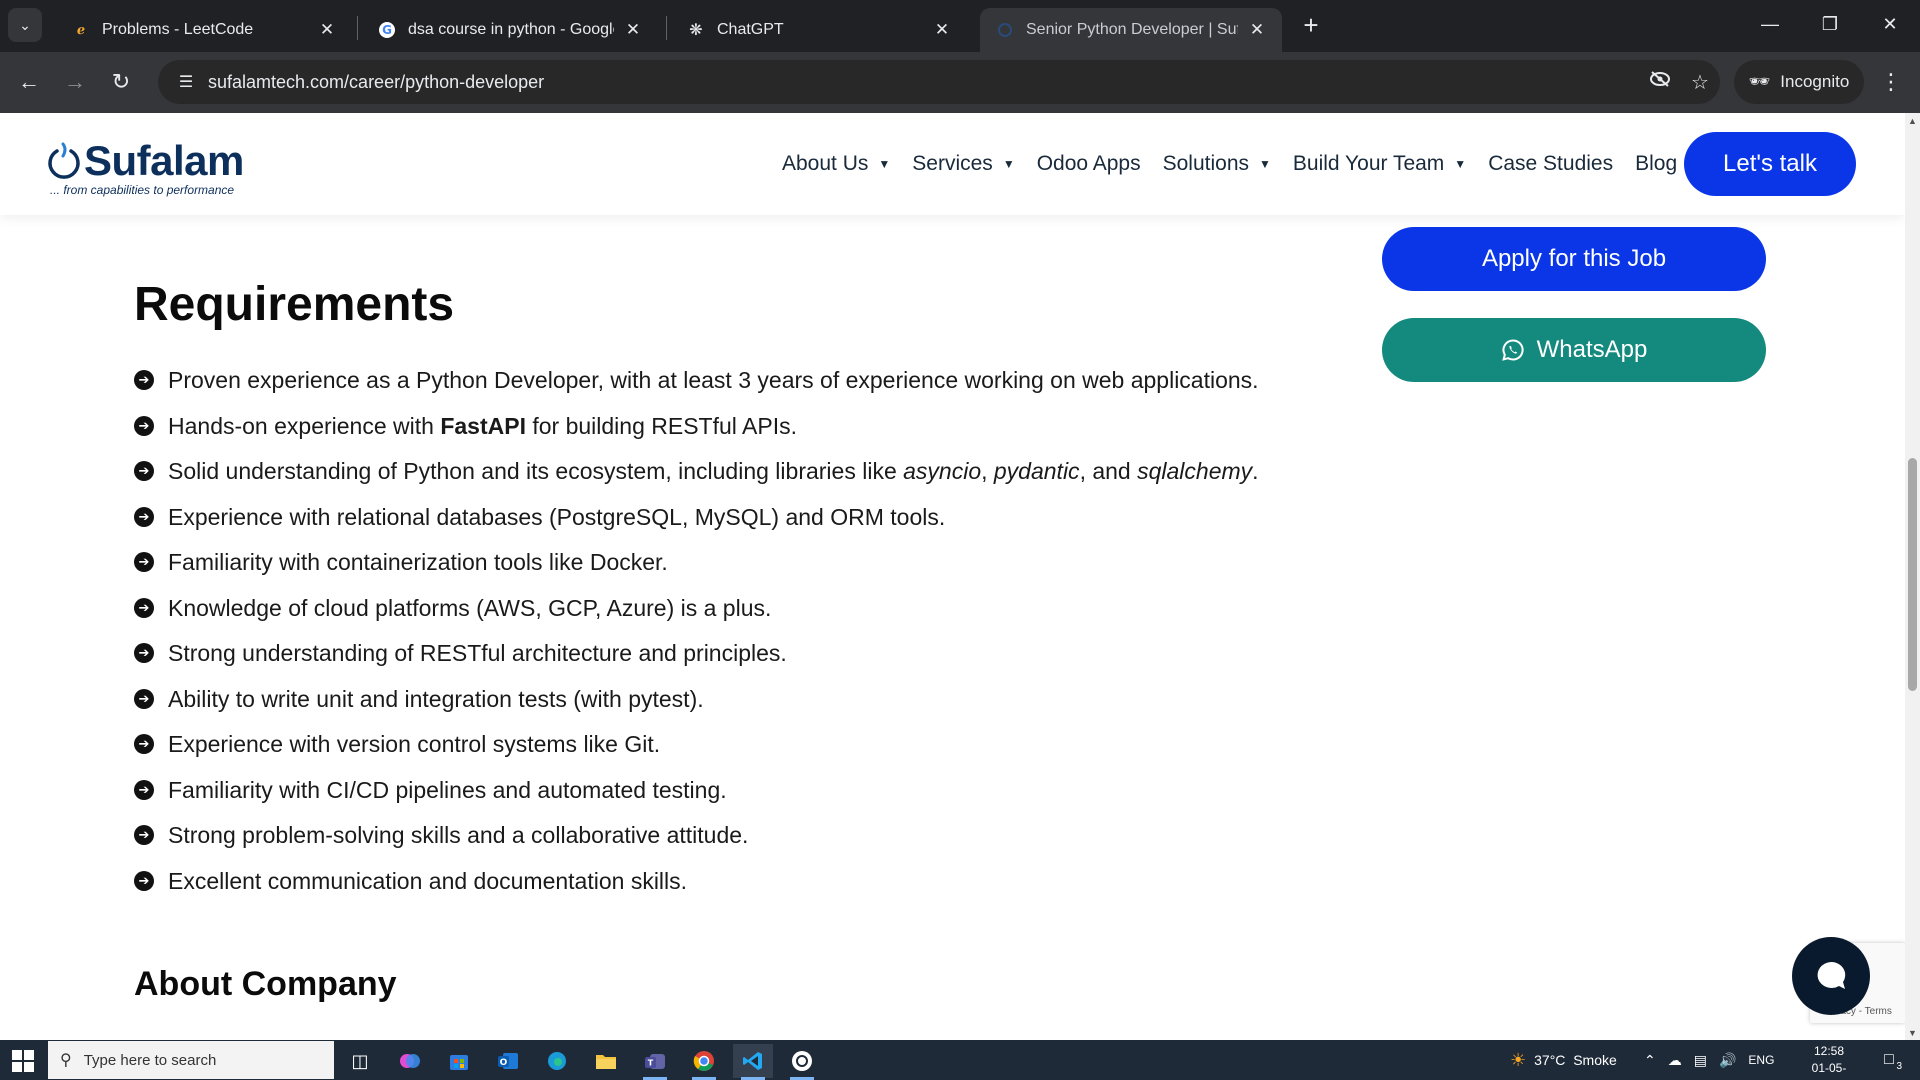  I want to click on chat-widget-button, so click(1831, 976).